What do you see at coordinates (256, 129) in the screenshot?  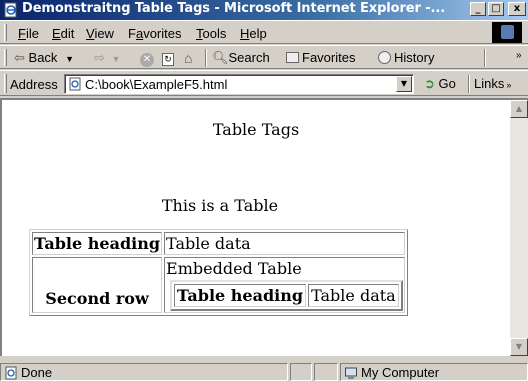 I see `page-heading: Table Tags` at bounding box center [256, 129].